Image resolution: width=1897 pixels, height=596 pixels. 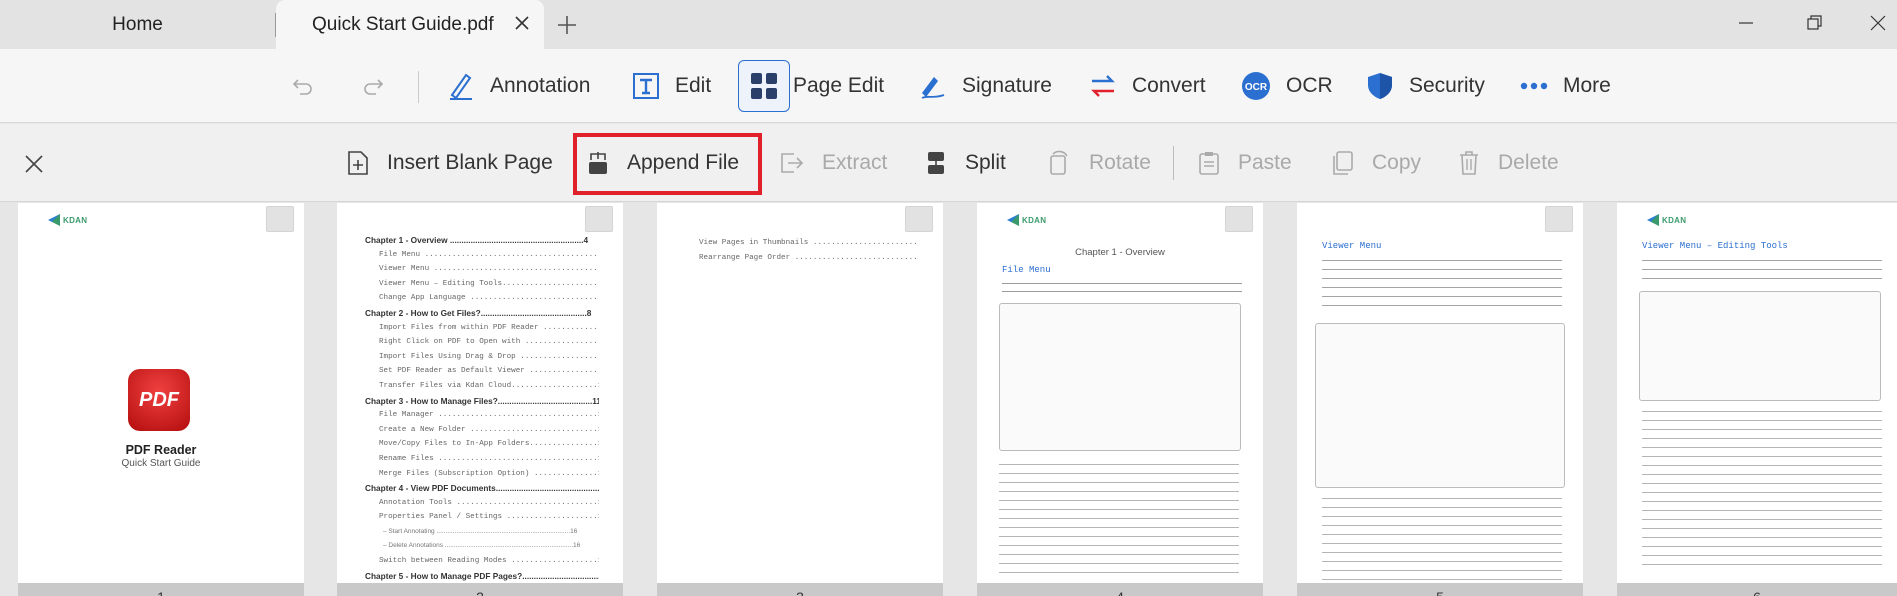 I want to click on close-tab-icon, so click(x=522, y=23).